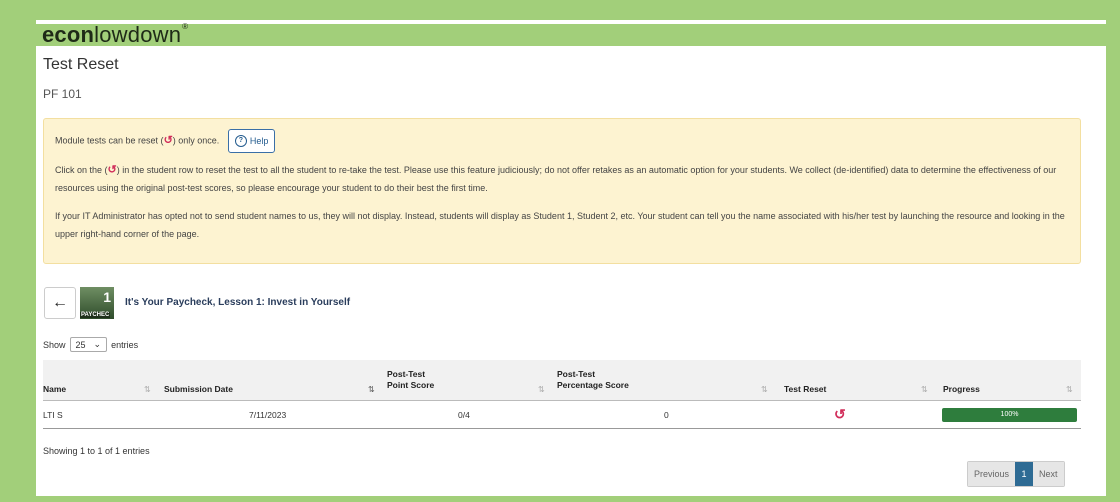 This screenshot has height=502, width=1120. I want to click on page-button-1: 1, so click(1024, 474).